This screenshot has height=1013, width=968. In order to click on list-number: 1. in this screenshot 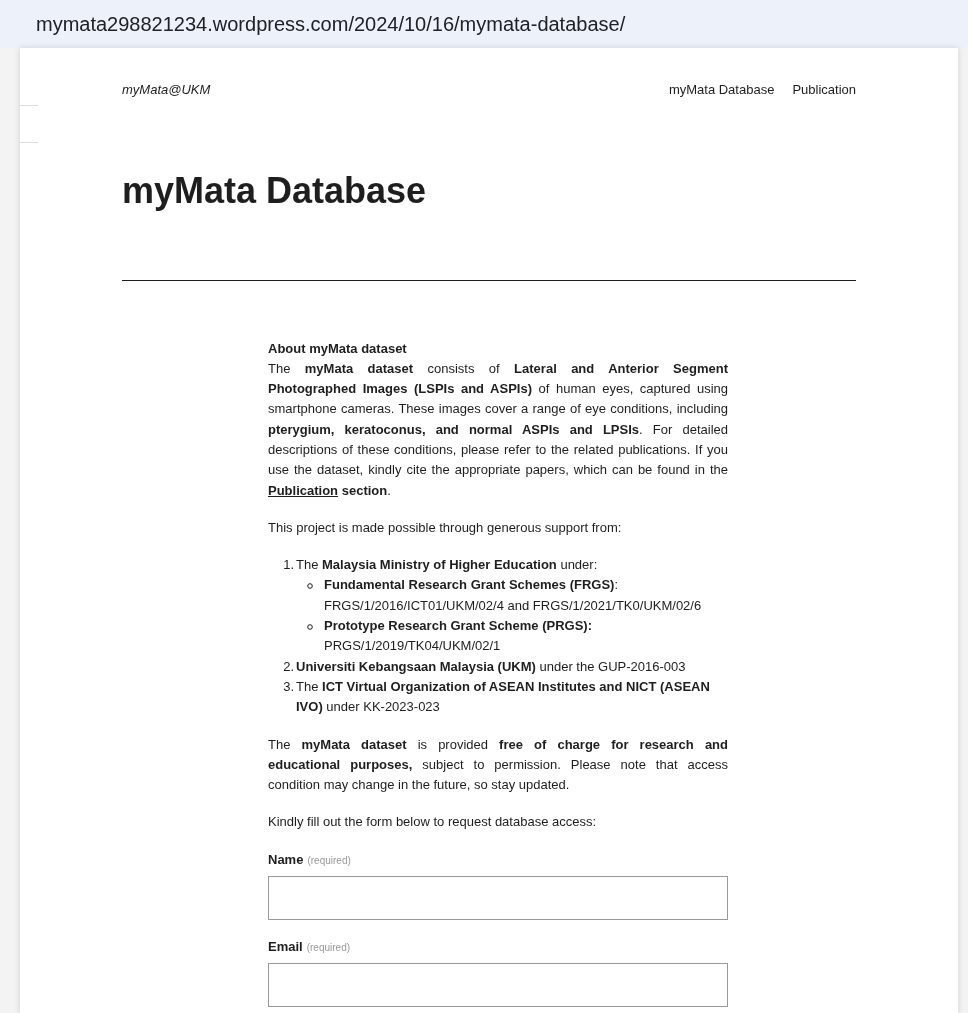, I will do `click(288, 565)`.